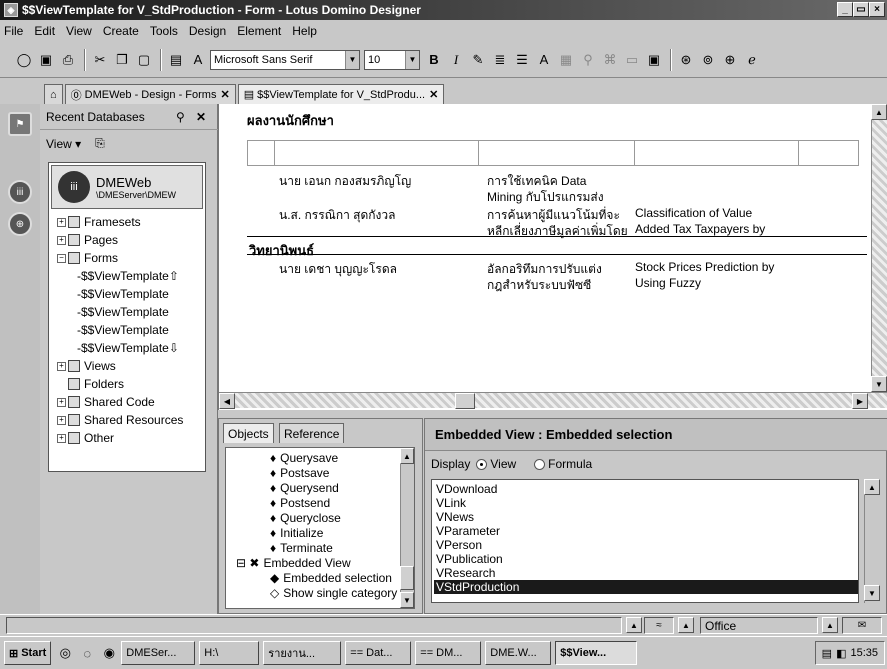 The height and width of the screenshot is (669, 887). What do you see at coordinates (180, 117) in the screenshot?
I see `pin-icon: ⚲` at bounding box center [180, 117].